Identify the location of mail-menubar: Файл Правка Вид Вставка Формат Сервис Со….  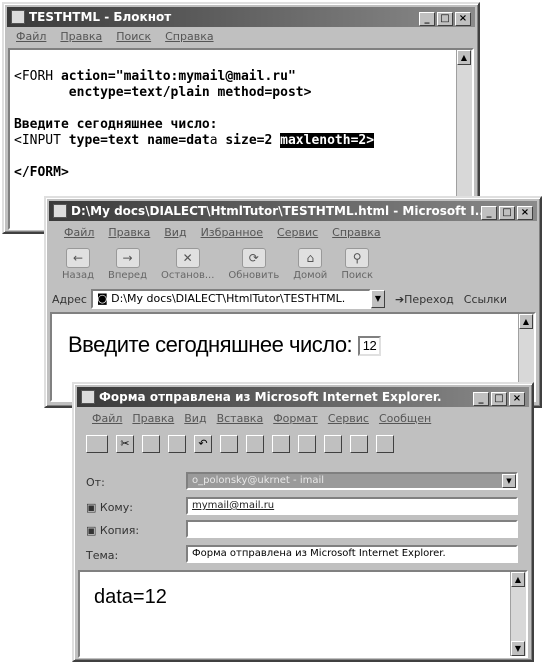
(306, 419).